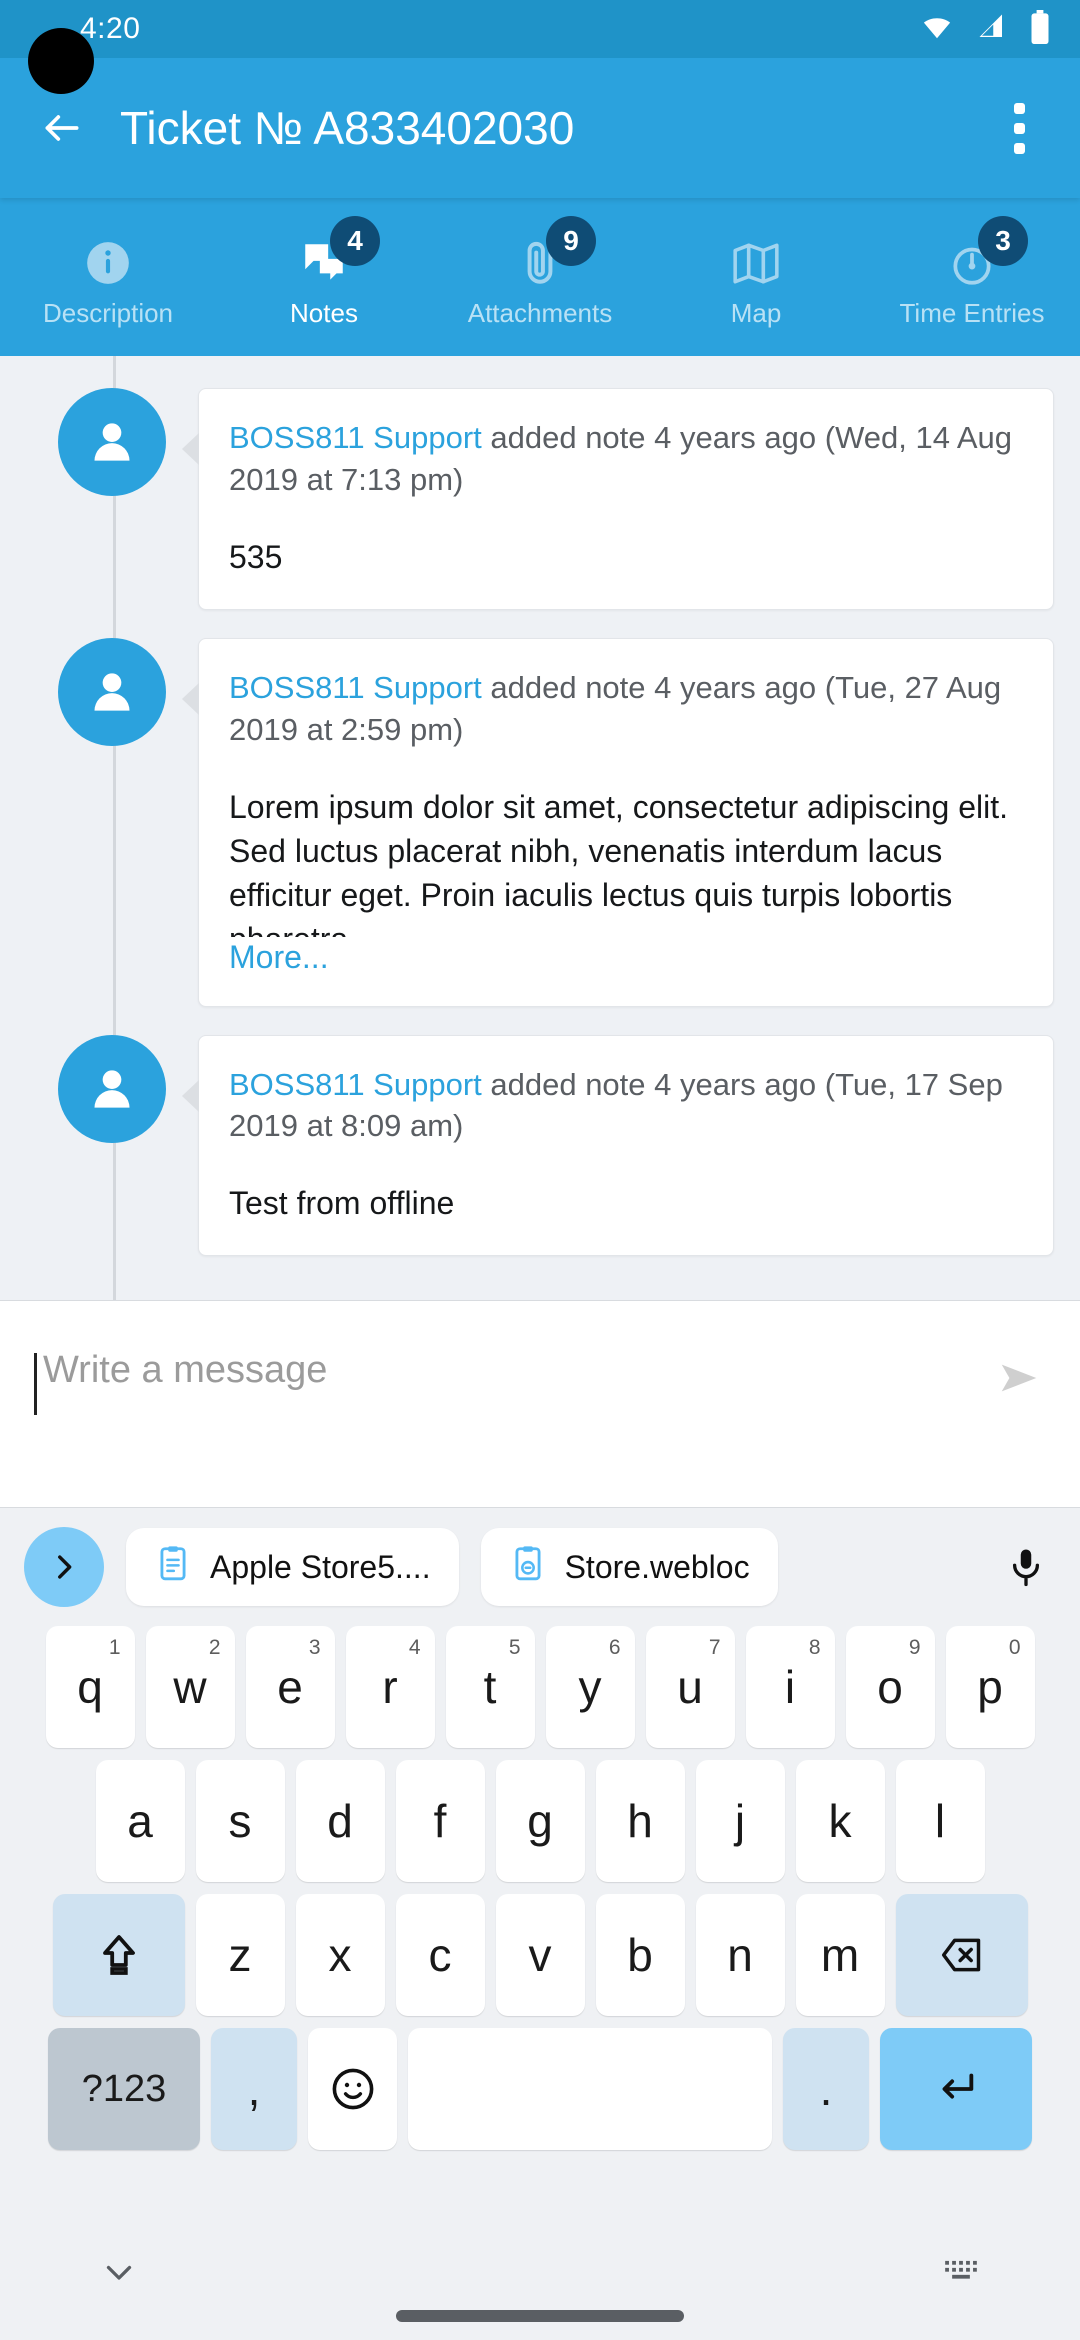 The width and height of the screenshot is (1080, 2340). I want to click on key-s: s, so click(240, 1821).